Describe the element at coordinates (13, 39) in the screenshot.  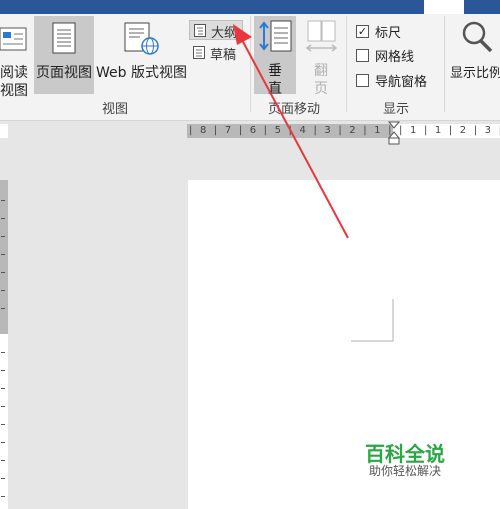
I see `read-mode-icon` at that location.